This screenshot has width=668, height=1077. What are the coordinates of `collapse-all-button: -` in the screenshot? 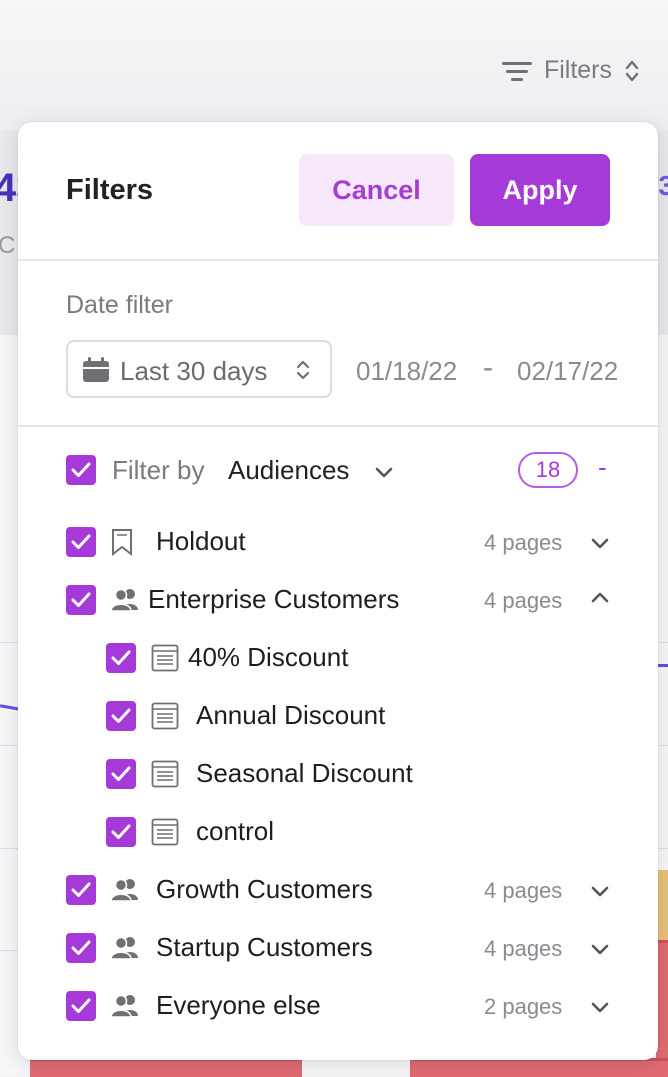 It's located at (602, 467).